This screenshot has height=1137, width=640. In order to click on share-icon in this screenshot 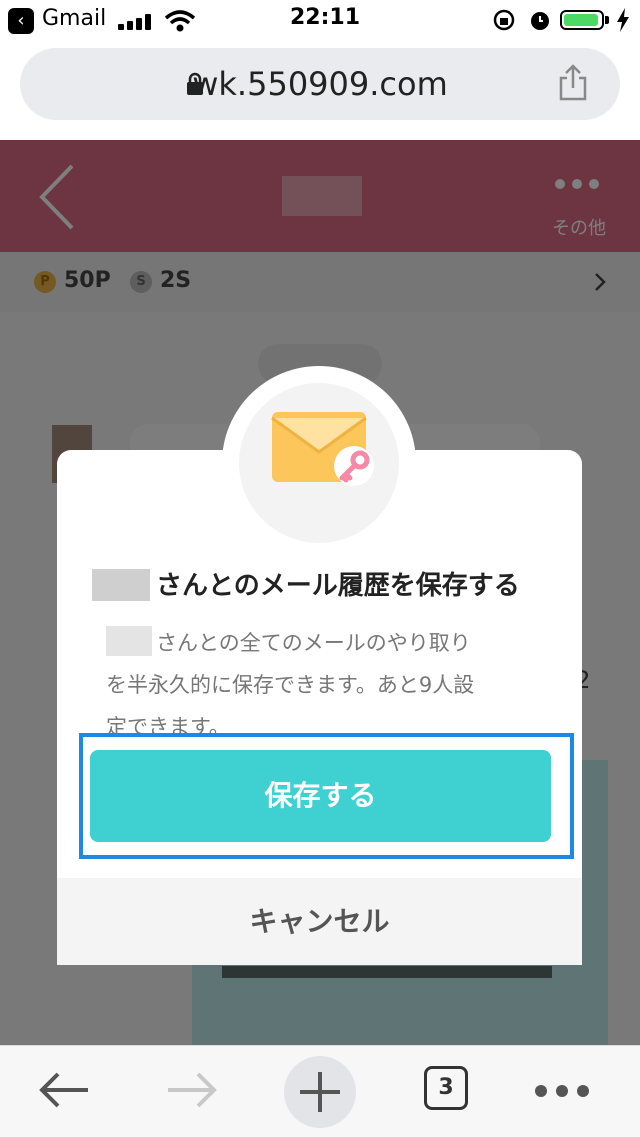, I will do `click(573, 83)`.